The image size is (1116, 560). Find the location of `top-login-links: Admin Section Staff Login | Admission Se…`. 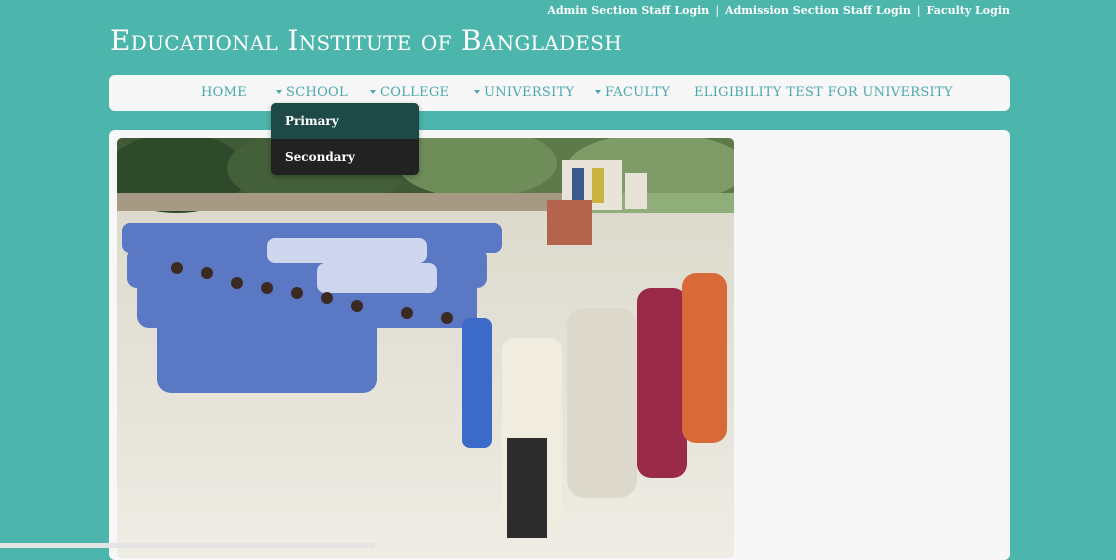

top-login-links: Admin Section Staff Login | Admission Se… is located at coordinates (778, 10).